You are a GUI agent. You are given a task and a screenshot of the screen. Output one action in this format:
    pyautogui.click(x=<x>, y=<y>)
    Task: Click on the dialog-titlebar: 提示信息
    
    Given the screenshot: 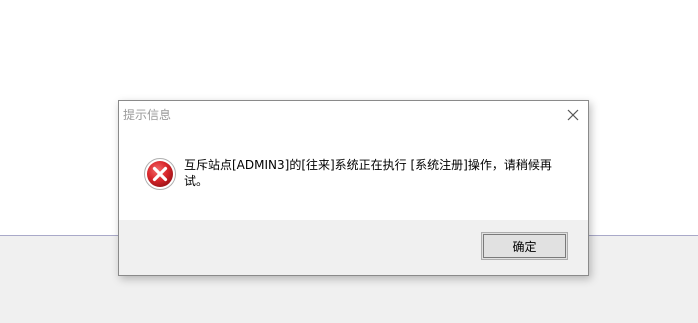 What is the action you would take?
    pyautogui.click(x=353, y=115)
    